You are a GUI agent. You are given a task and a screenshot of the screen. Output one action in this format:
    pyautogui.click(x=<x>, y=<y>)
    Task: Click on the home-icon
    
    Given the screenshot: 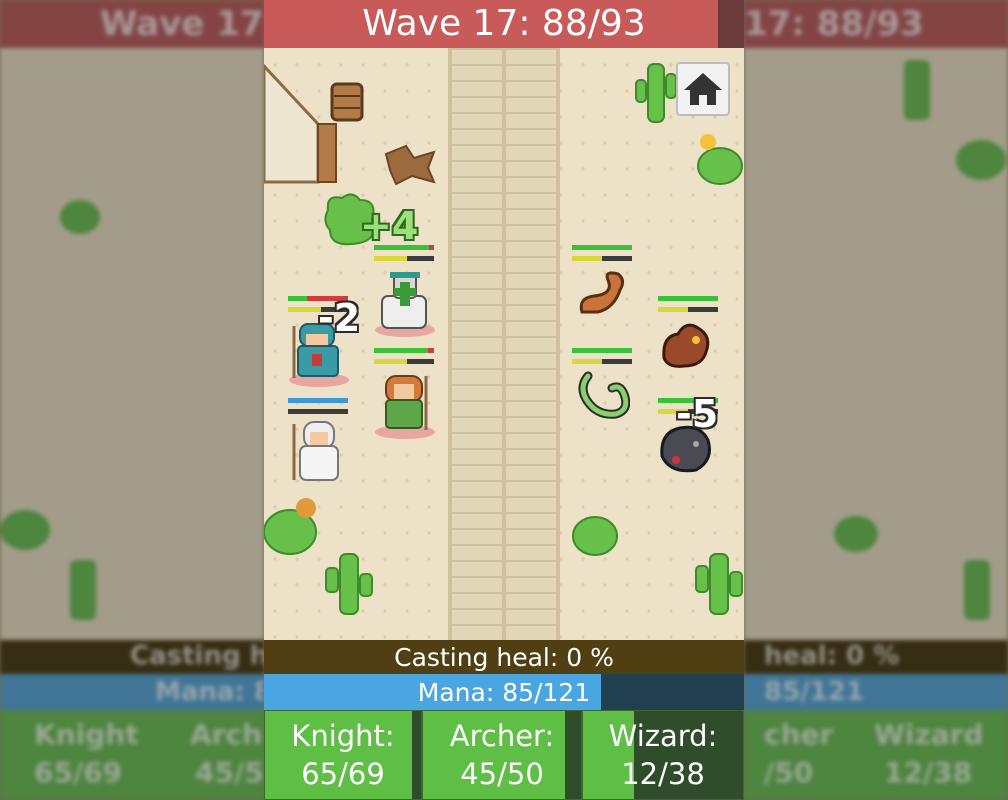 What is the action you would take?
    pyautogui.click(x=703, y=89)
    